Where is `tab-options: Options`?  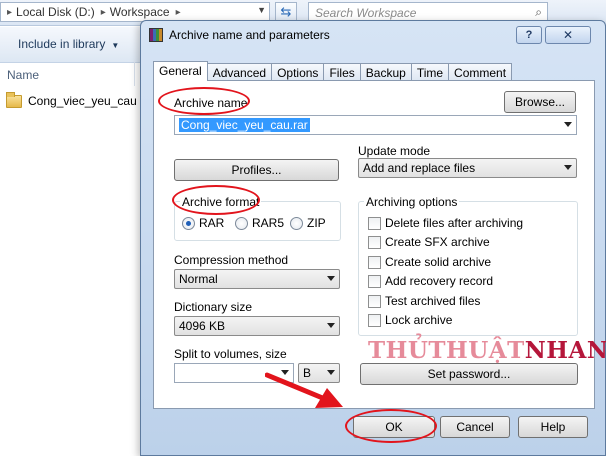 tab-options: Options is located at coordinates (298, 72).